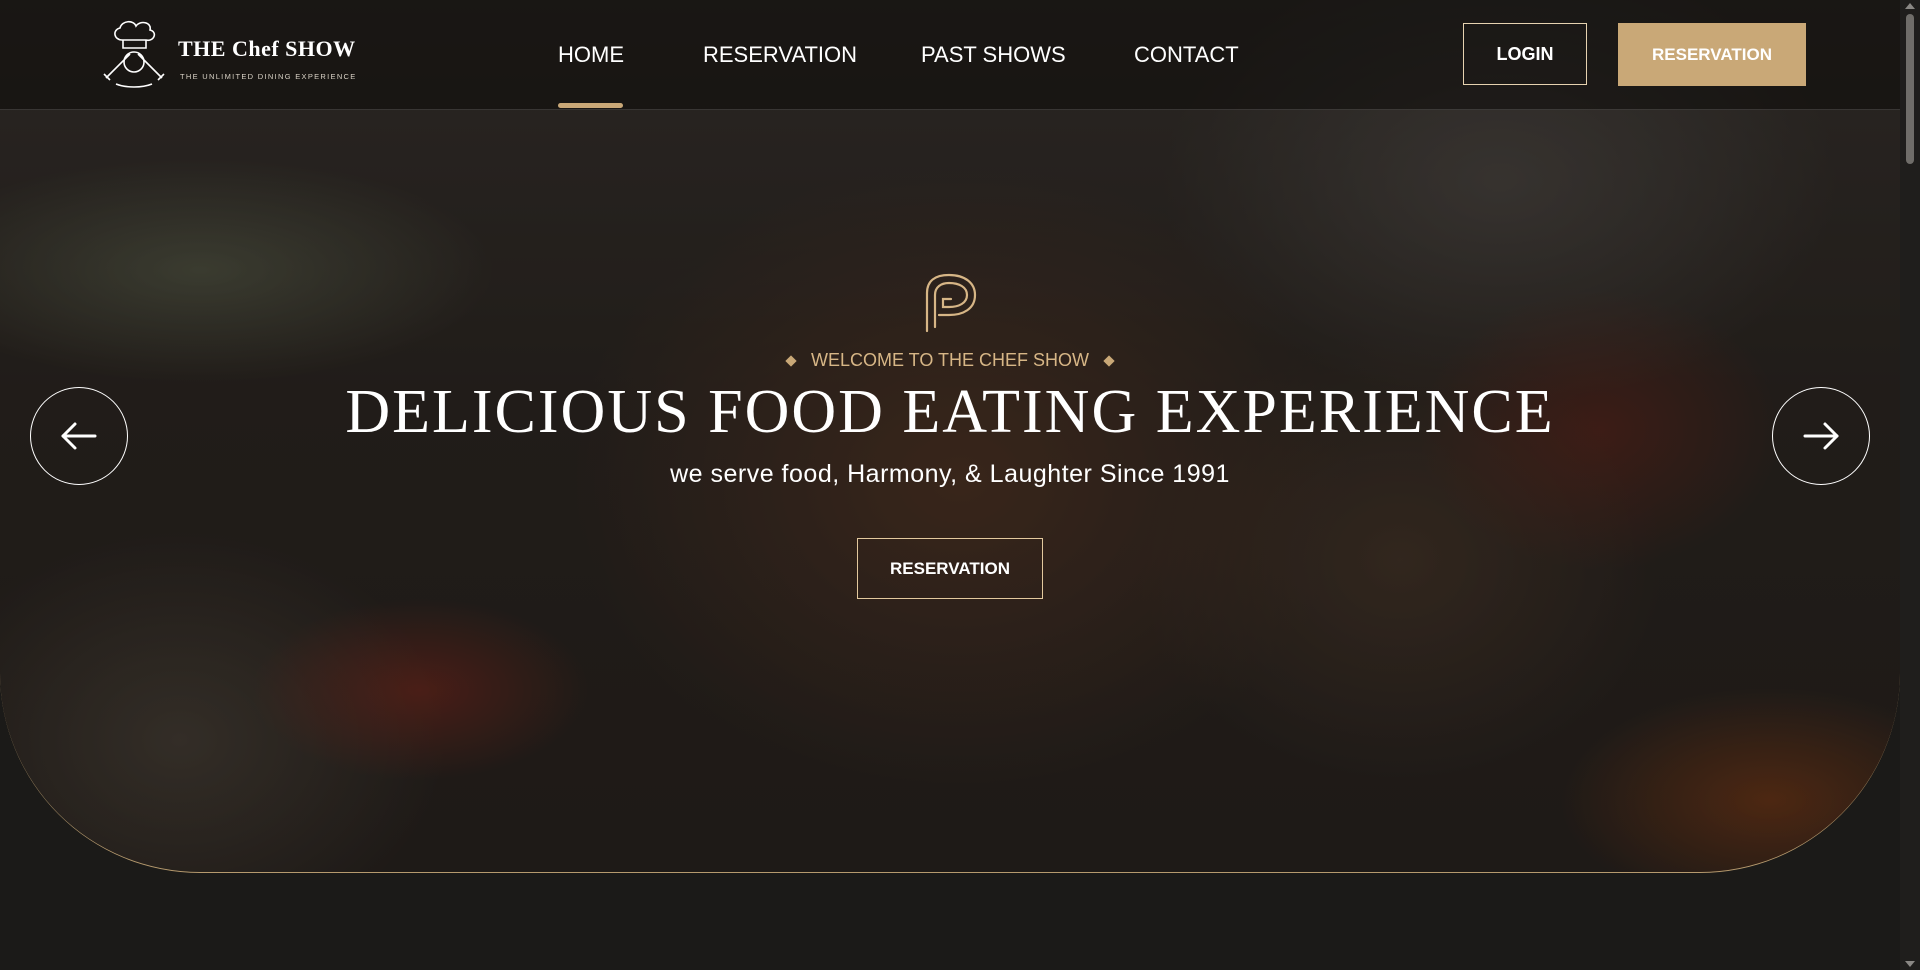 This screenshot has width=1920, height=970. I want to click on nav-reservation: RESERVATION, so click(780, 55).